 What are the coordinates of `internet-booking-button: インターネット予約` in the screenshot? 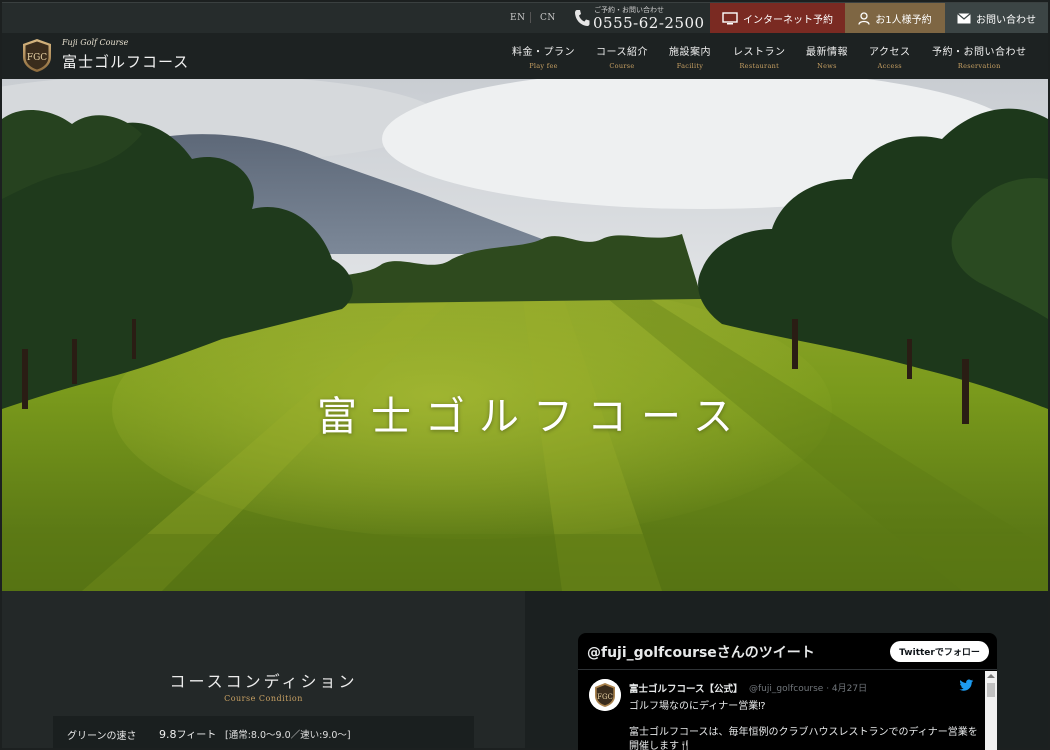 It's located at (777, 18).